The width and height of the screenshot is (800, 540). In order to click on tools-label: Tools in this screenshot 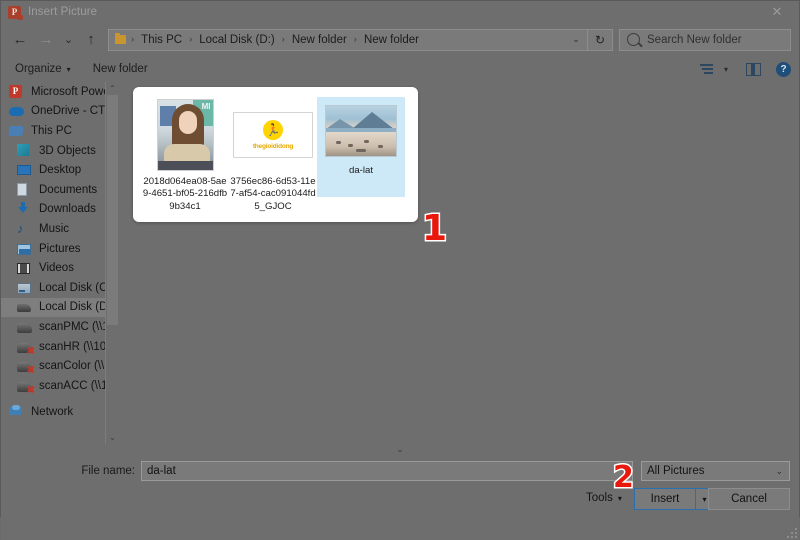, I will do `click(599, 498)`.